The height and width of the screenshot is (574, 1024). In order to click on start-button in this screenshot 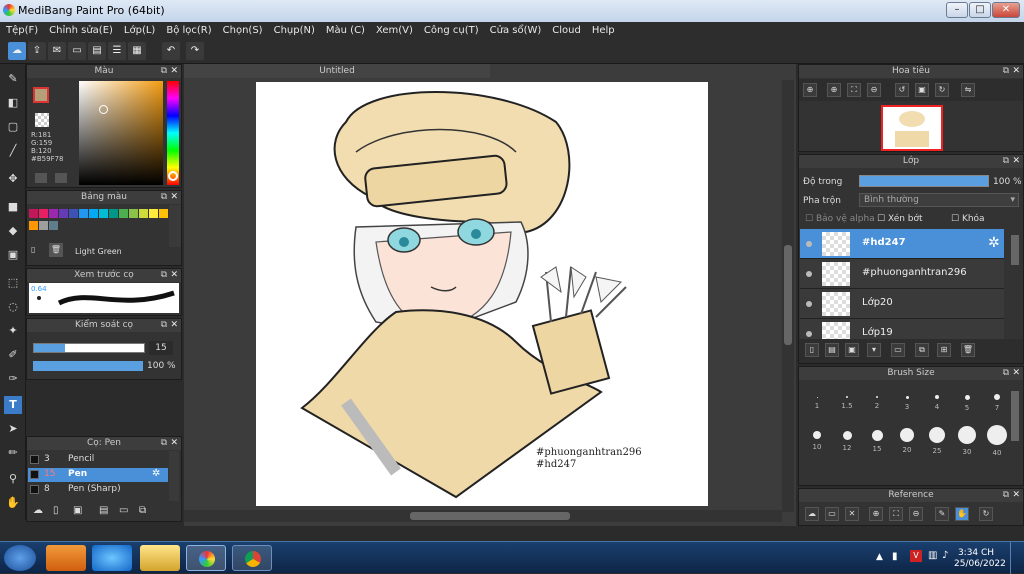, I will do `click(20, 558)`.